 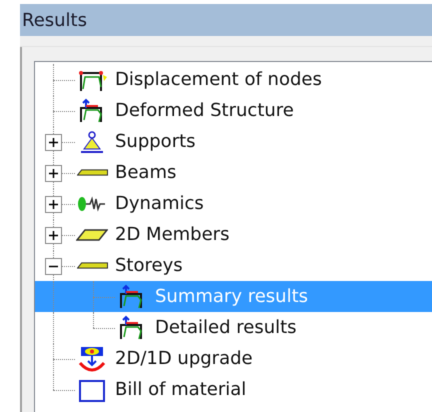 I want to click on tree-item: 2D/1D upgrade, so click(x=184, y=358).